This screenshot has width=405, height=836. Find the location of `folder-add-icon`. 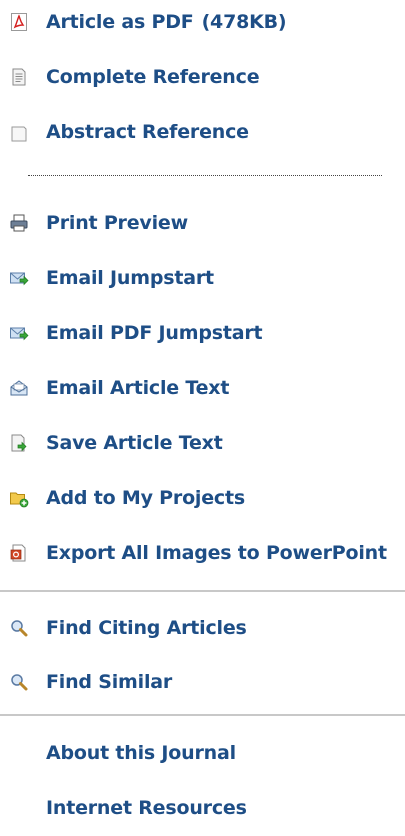

folder-add-icon is located at coordinates (19, 498).